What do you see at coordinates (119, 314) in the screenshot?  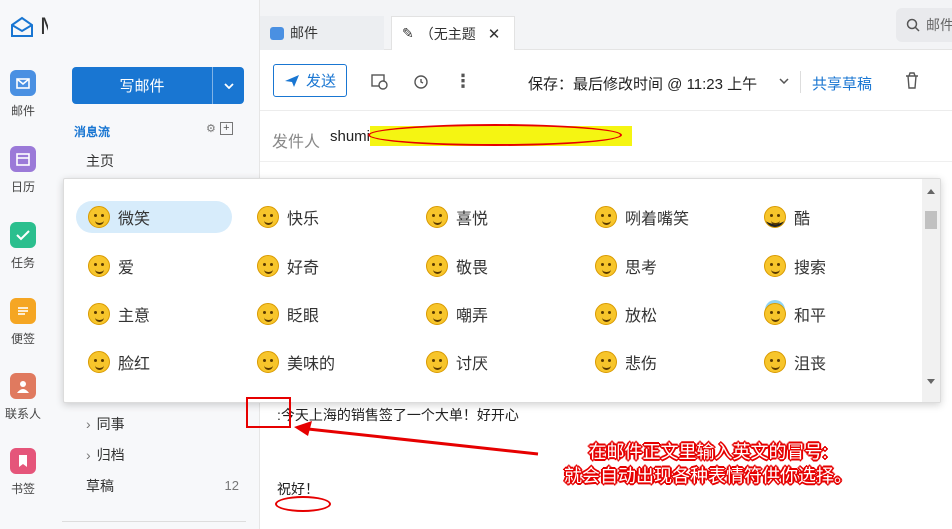 I see `emoji-option: 主意` at bounding box center [119, 314].